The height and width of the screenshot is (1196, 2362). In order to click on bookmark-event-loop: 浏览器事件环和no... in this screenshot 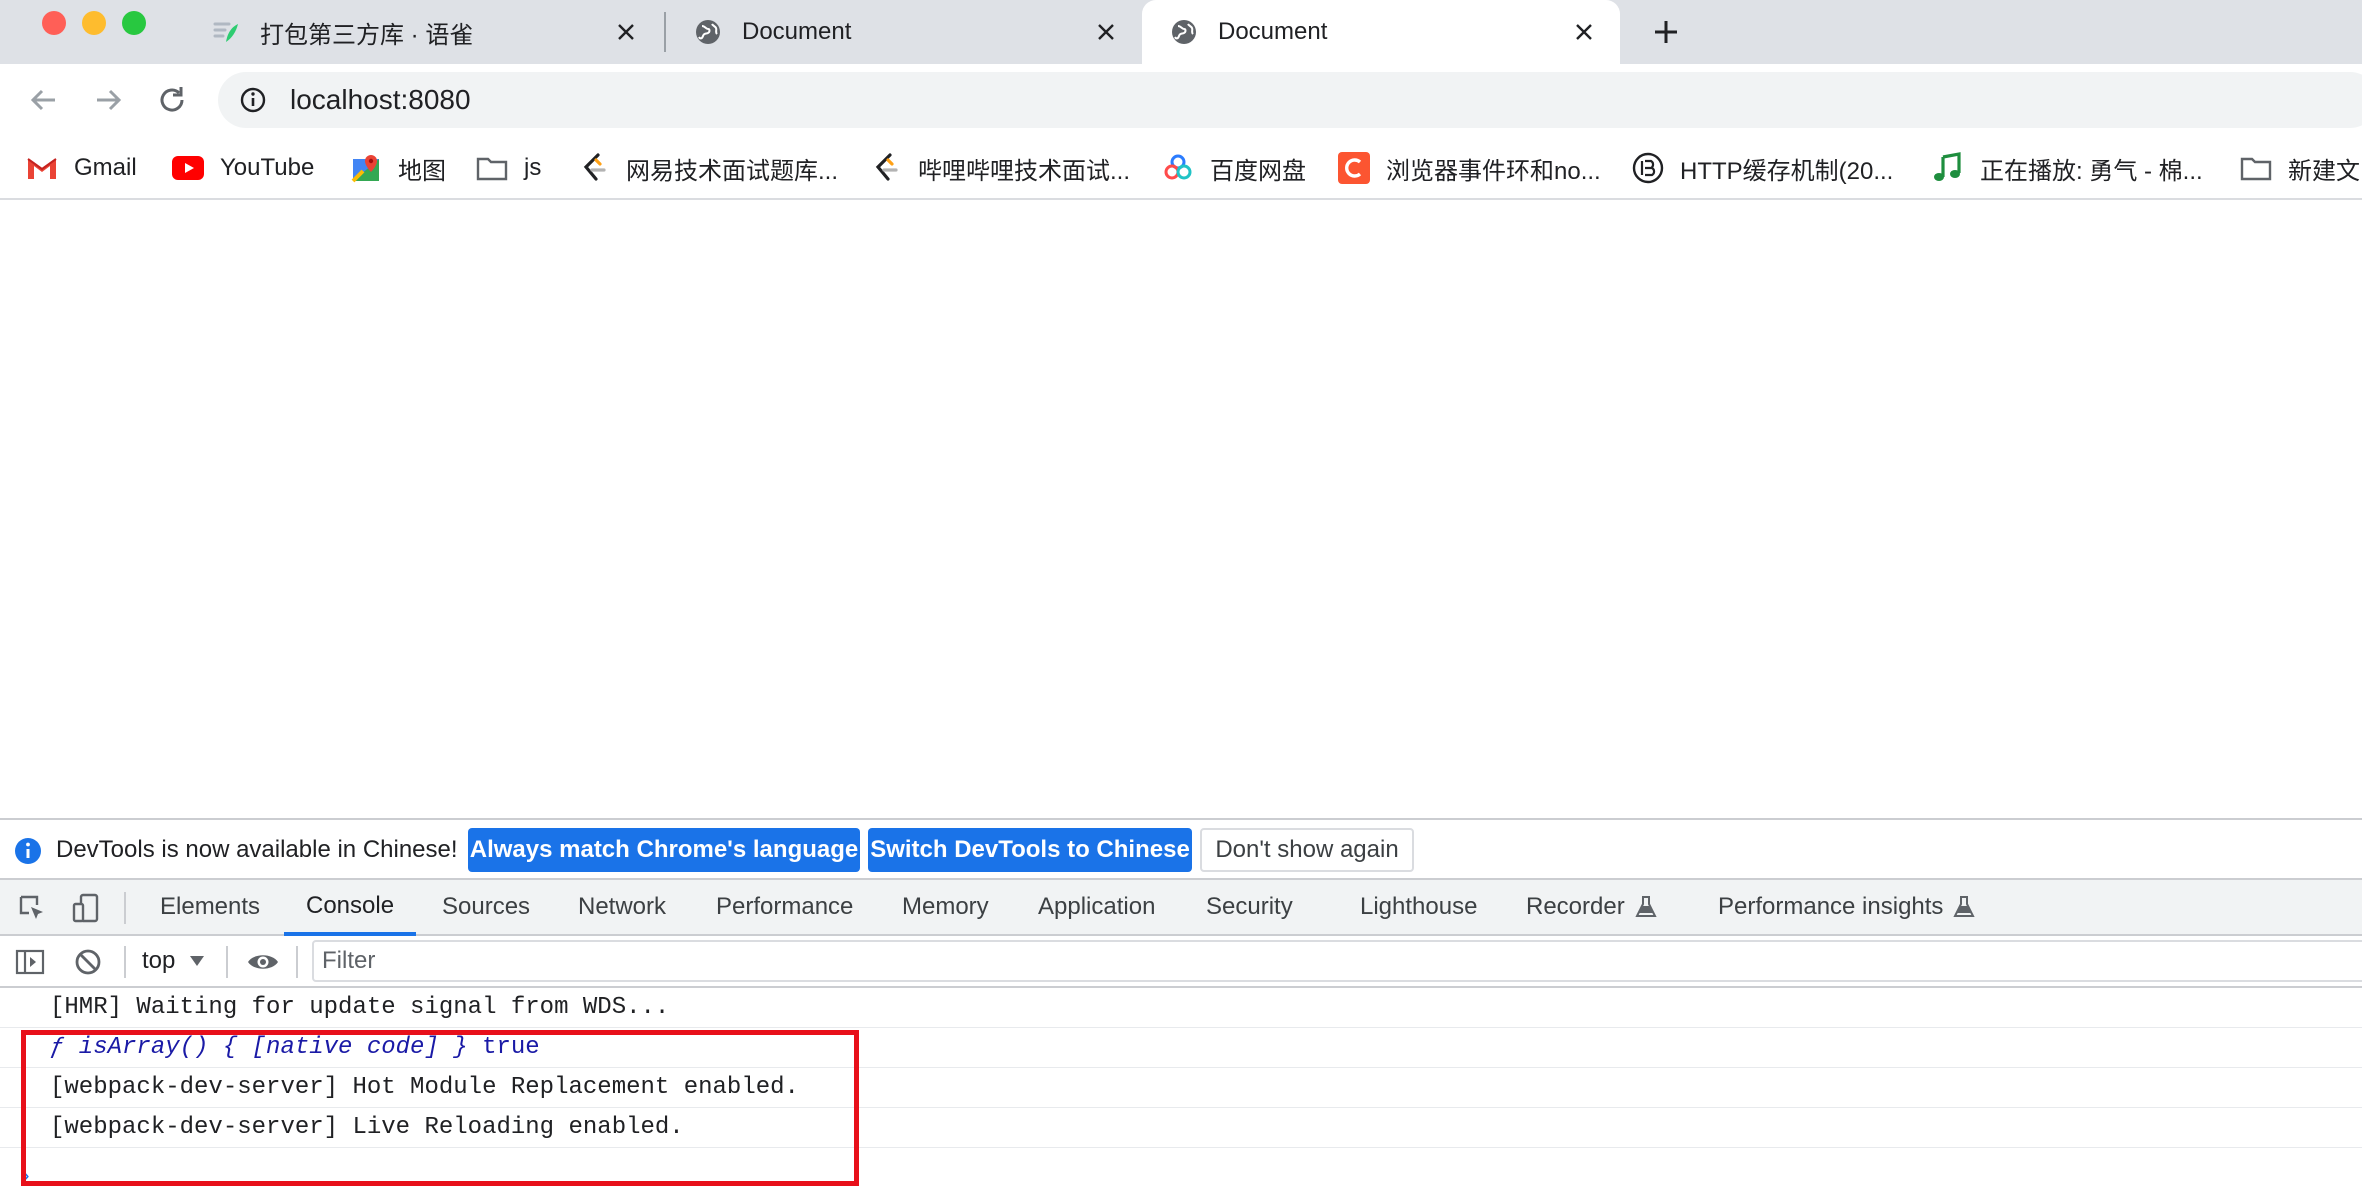, I will do `click(1469, 168)`.